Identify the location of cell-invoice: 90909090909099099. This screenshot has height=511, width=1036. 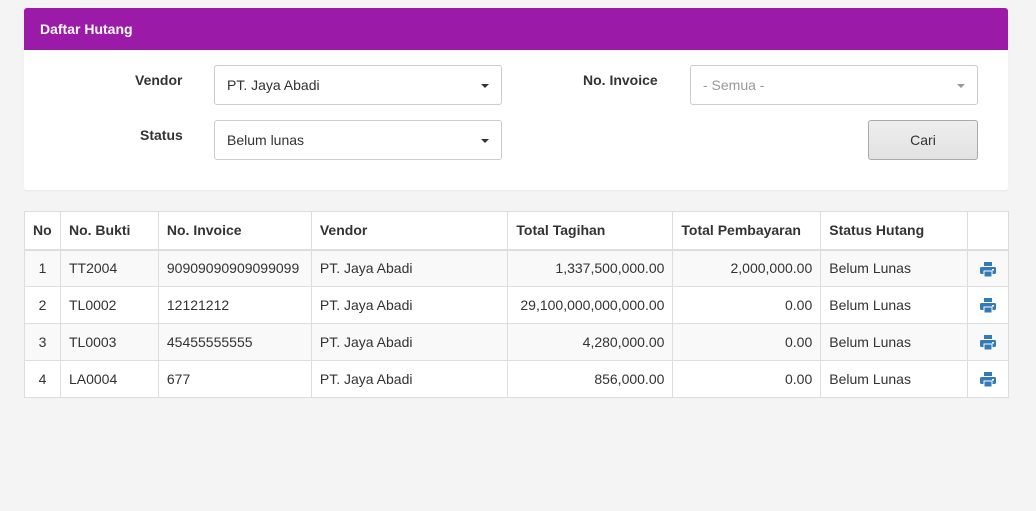
(234, 268).